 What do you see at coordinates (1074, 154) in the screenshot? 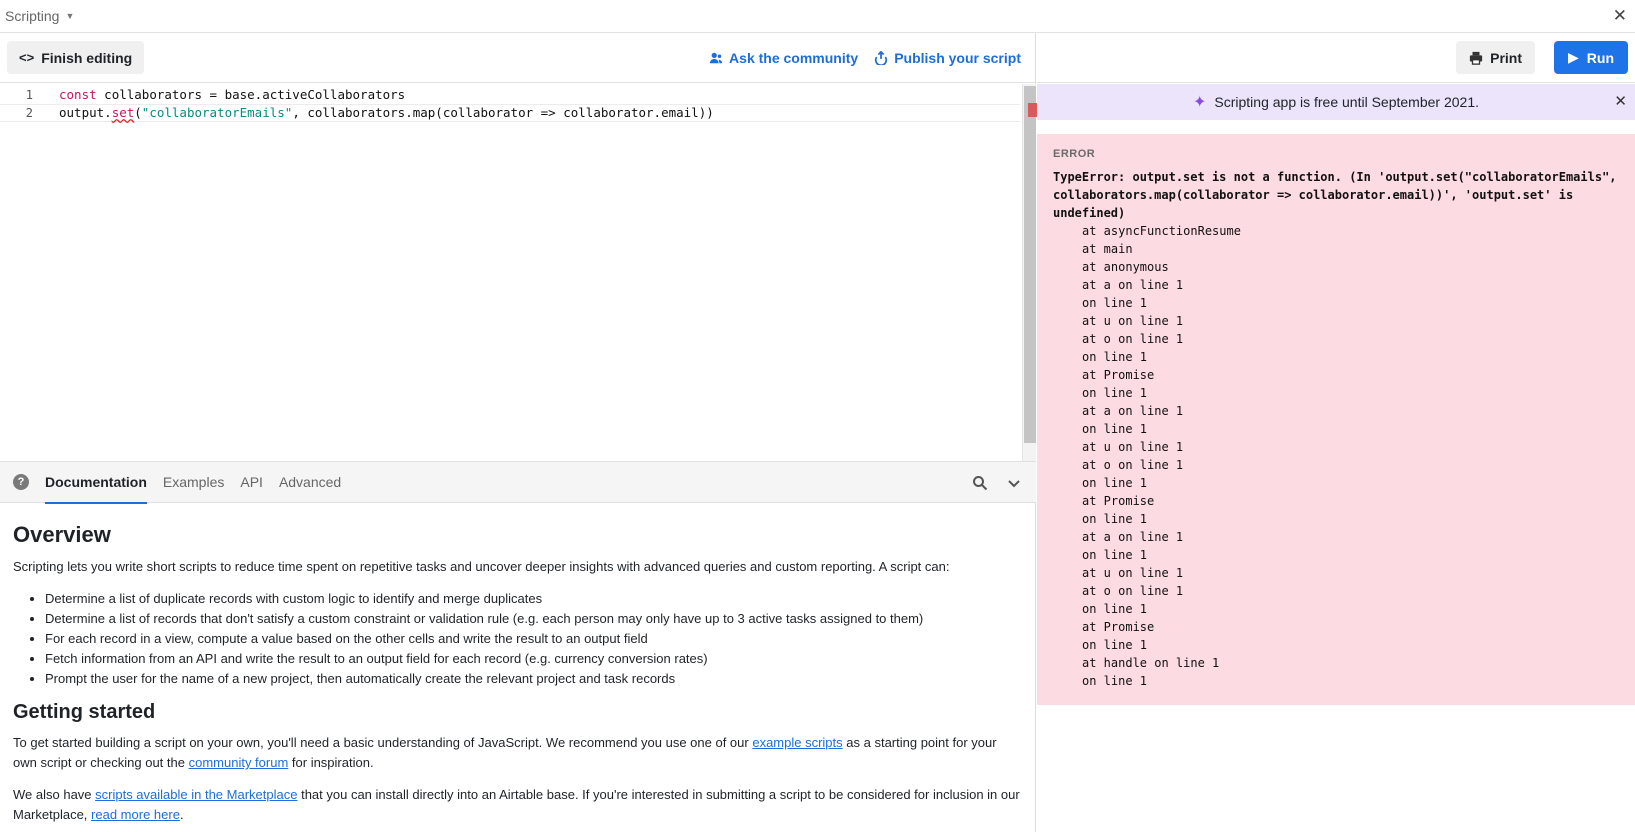
I see `error-label: ERROR` at bounding box center [1074, 154].